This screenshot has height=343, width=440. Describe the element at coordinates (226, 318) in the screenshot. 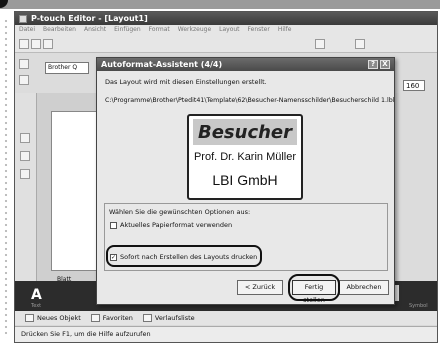

I see `object-bar: Neues Objekt Favoriten Verlaufsliste` at that location.